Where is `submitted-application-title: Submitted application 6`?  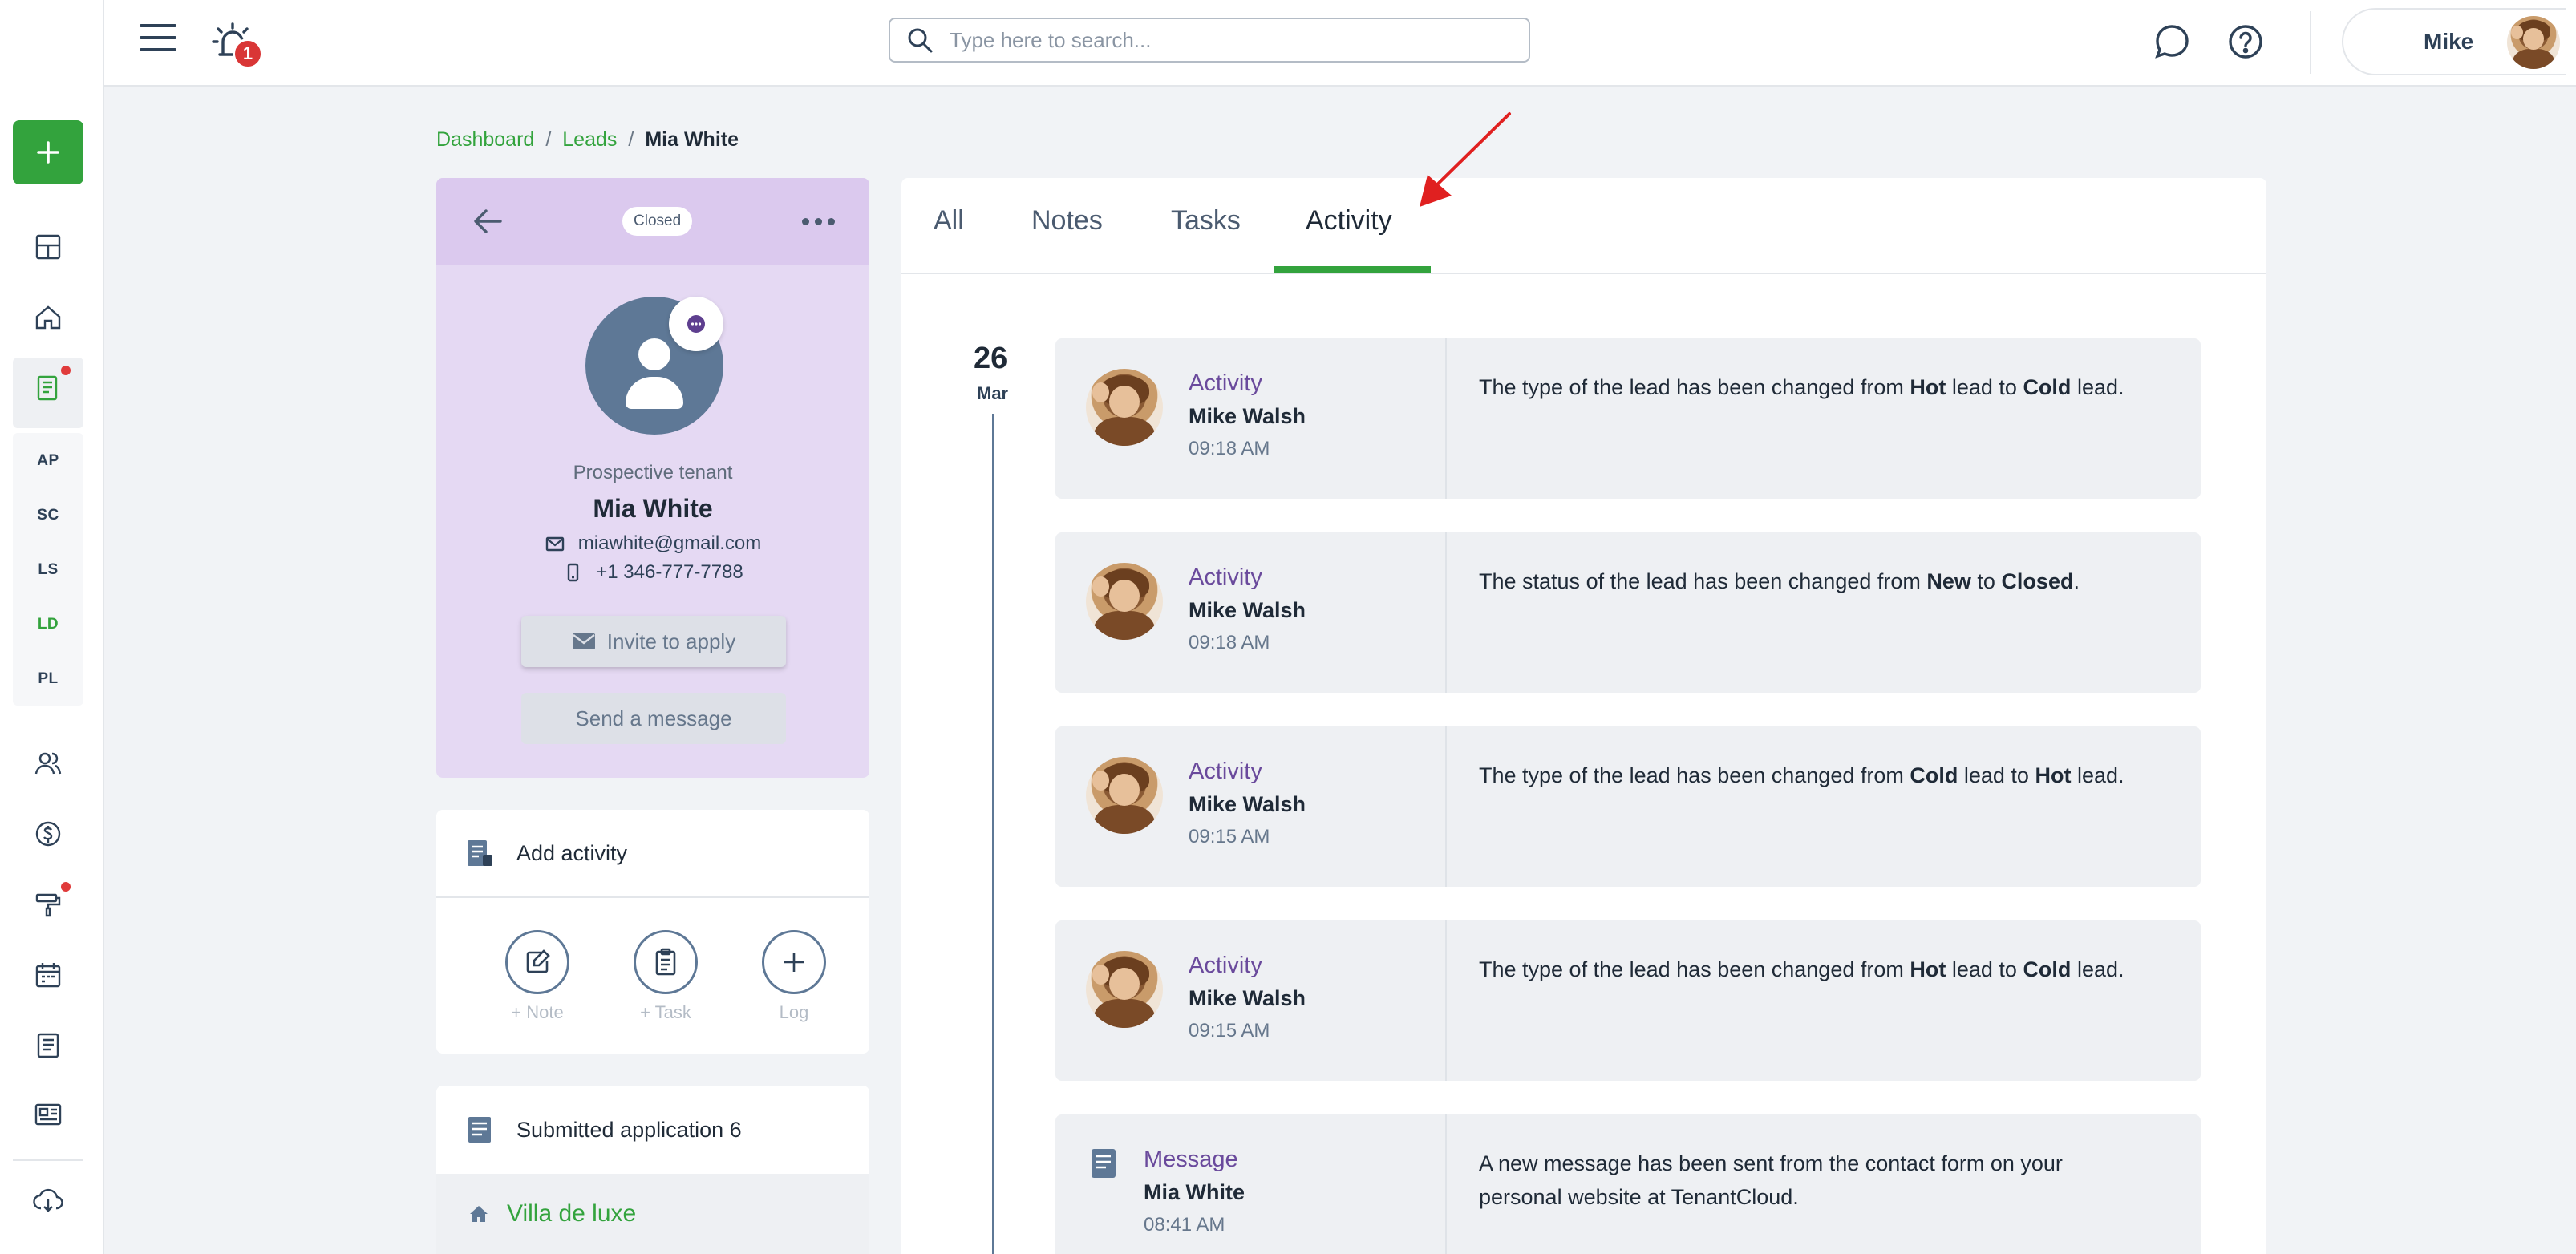
submitted-application-title: Submitted application 6 is located at coordinates (629, 1129).